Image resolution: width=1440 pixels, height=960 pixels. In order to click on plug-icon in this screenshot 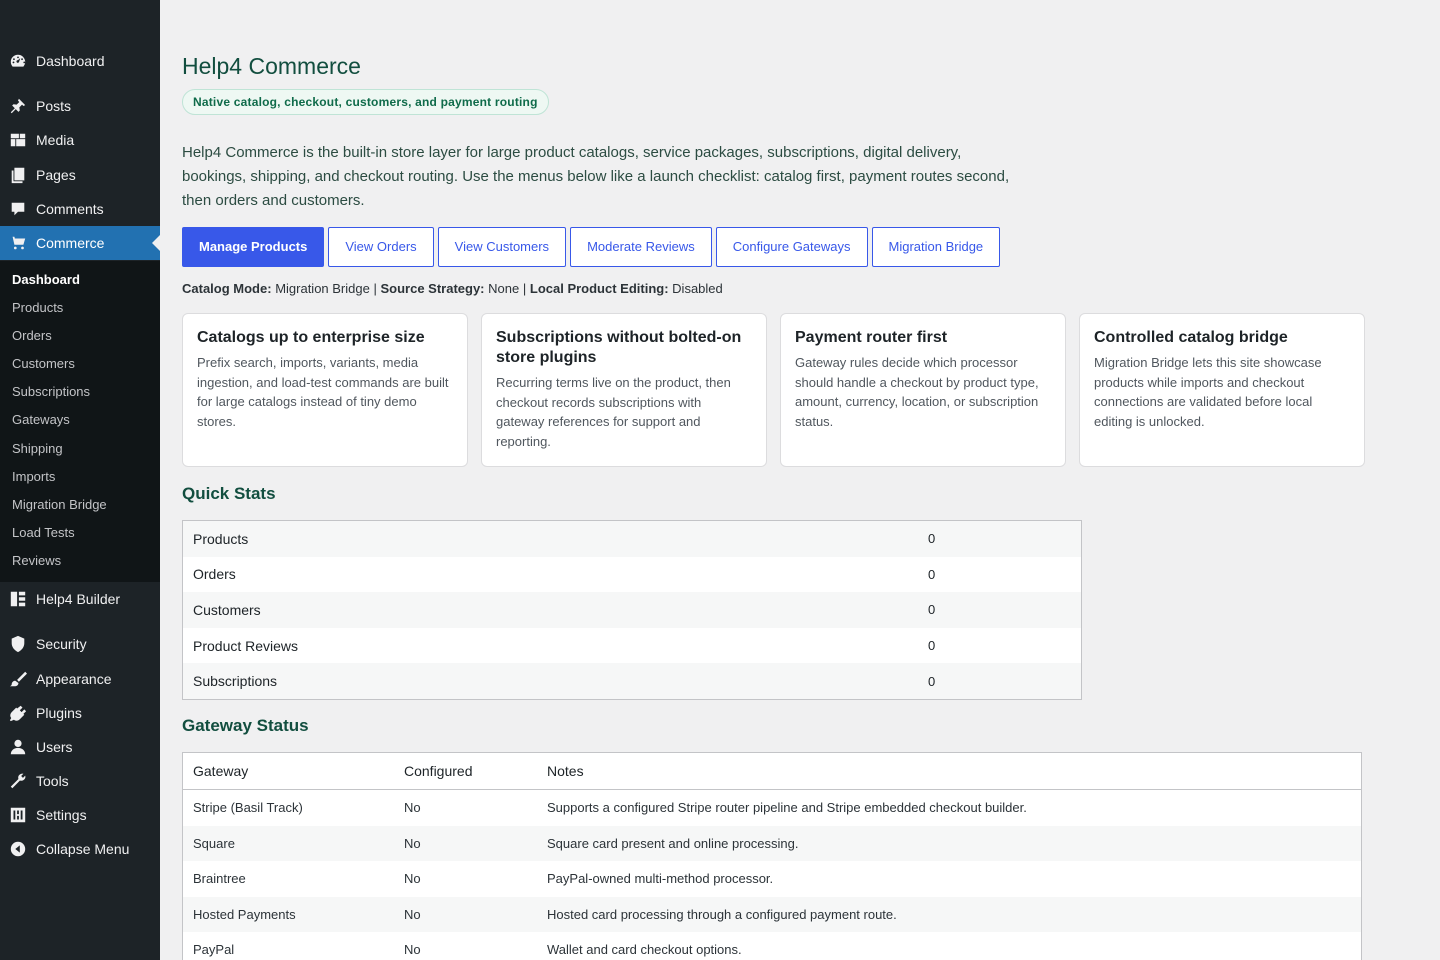, I will do `click(18, 713)`.